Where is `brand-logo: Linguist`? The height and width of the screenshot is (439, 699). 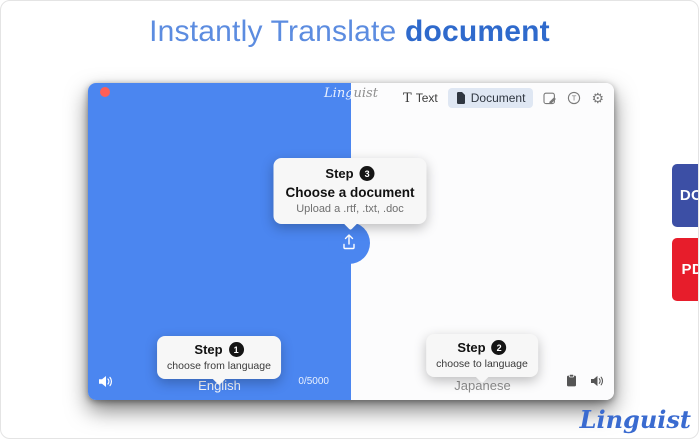 brand-logo: Linguist is located at coordinates (635, 419).